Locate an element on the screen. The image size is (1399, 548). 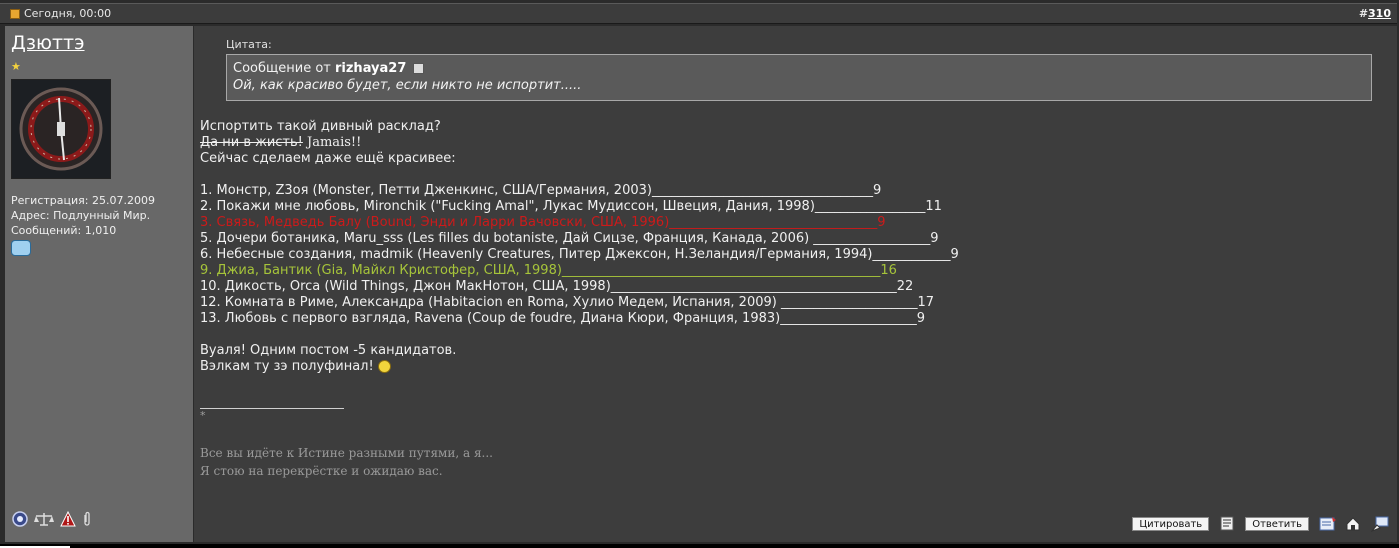
post-number-prefix: # is located at coordinates (1363, 13).